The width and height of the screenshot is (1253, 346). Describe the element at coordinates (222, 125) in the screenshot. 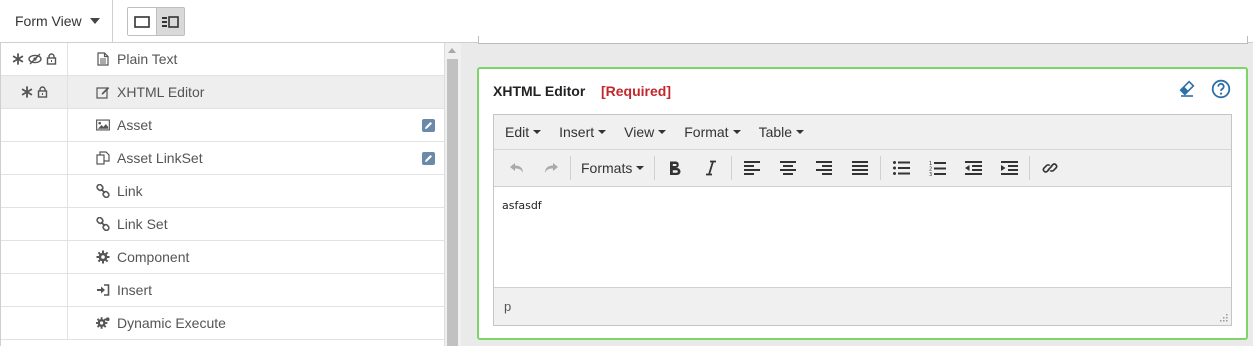

I see `field-row-asset: Asset` at that location.